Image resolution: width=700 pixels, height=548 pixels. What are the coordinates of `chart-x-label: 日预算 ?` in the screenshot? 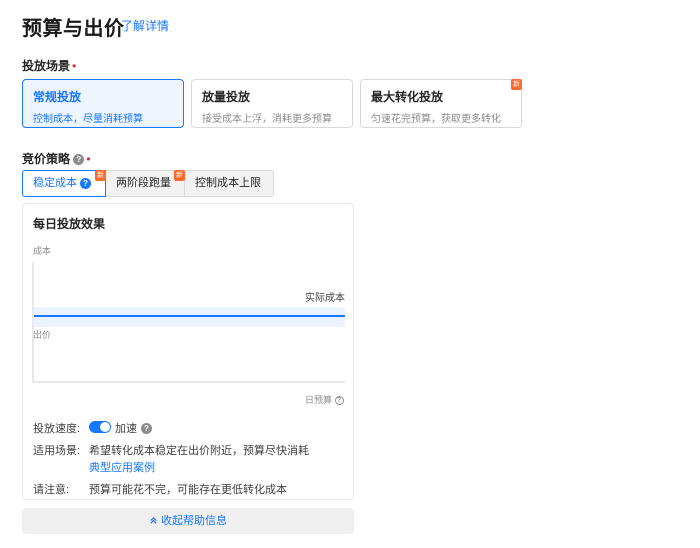 It's located at (324, 399).